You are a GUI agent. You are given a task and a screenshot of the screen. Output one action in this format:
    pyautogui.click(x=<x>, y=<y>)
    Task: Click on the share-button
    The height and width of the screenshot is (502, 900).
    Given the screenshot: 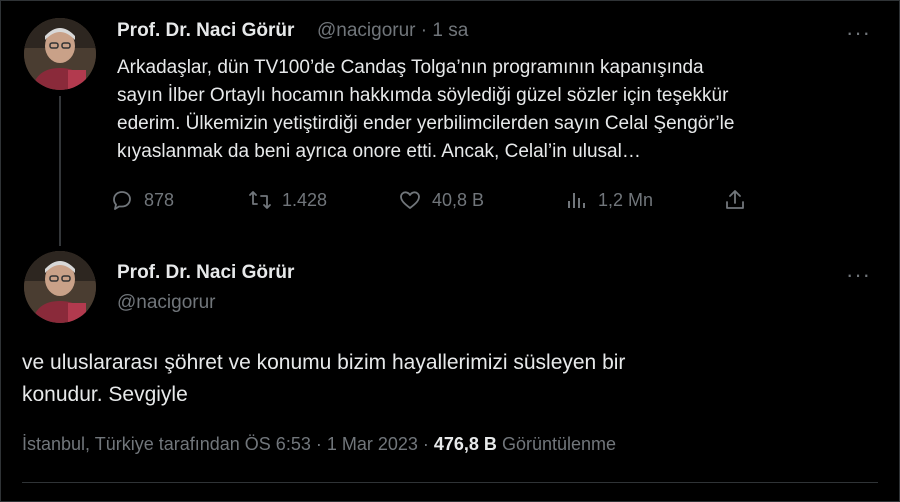 What is the action you would take?
    pyautogui.click(x=740, y=200)
    